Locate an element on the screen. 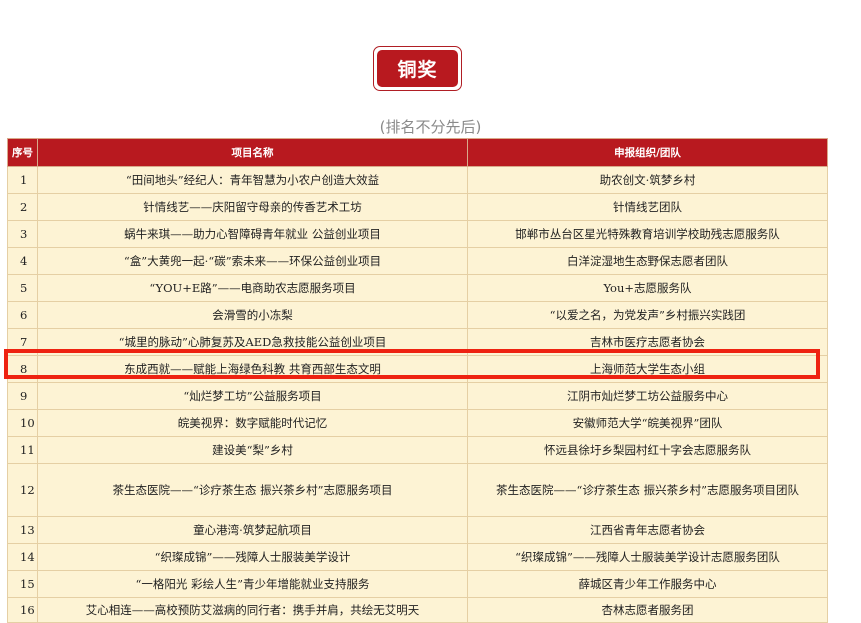  row-team: “织璨成锦”——残障人士服装美学设计志愿服务团队 is located at coordinates (647, 557).